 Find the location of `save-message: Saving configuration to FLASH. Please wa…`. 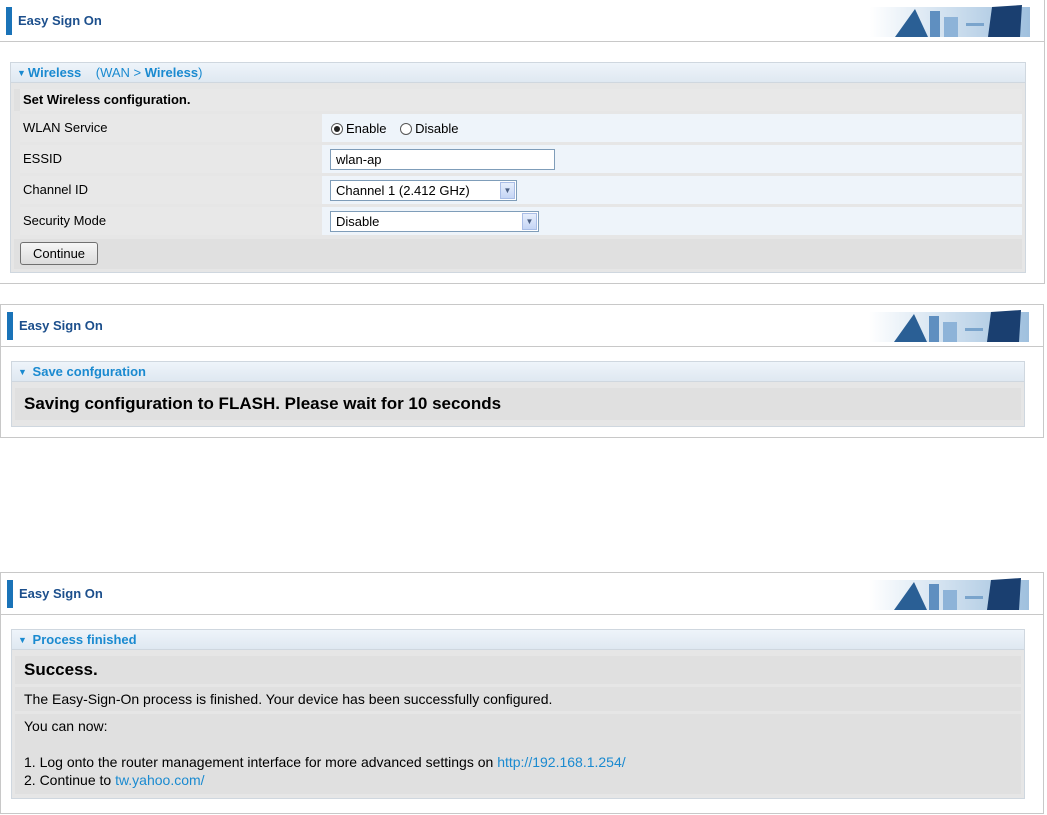

save-message: Saving configuration to FLASH. Please wa… is located at coordinates (263, 403).